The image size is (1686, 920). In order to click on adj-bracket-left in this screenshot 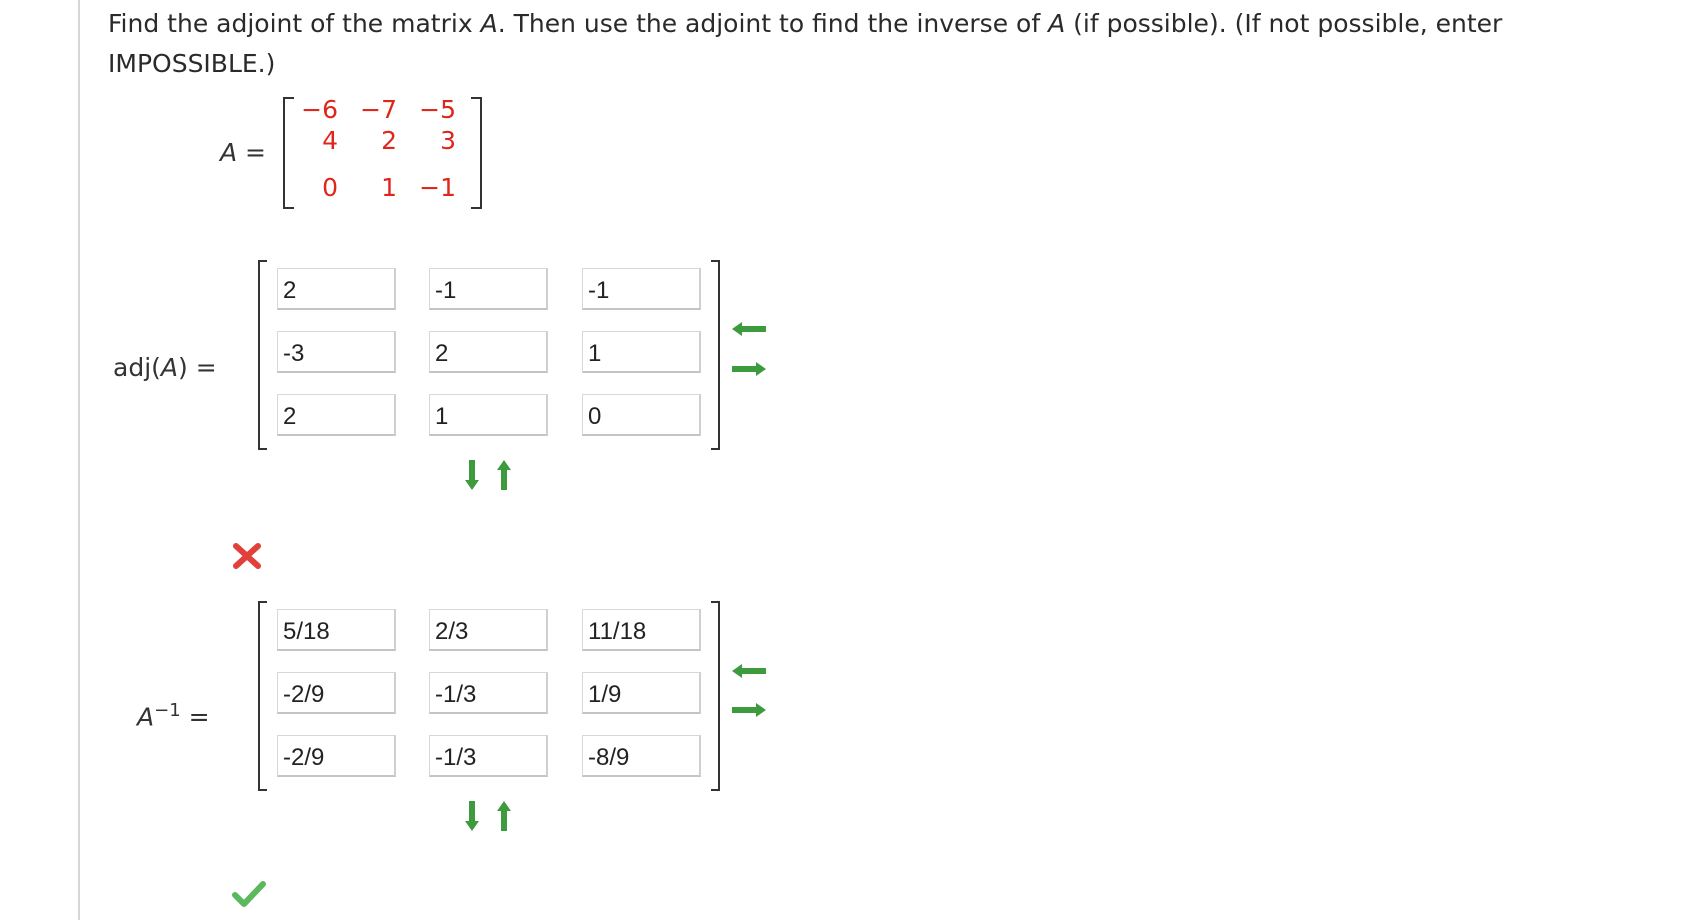, I will do `click(262, 355)`.